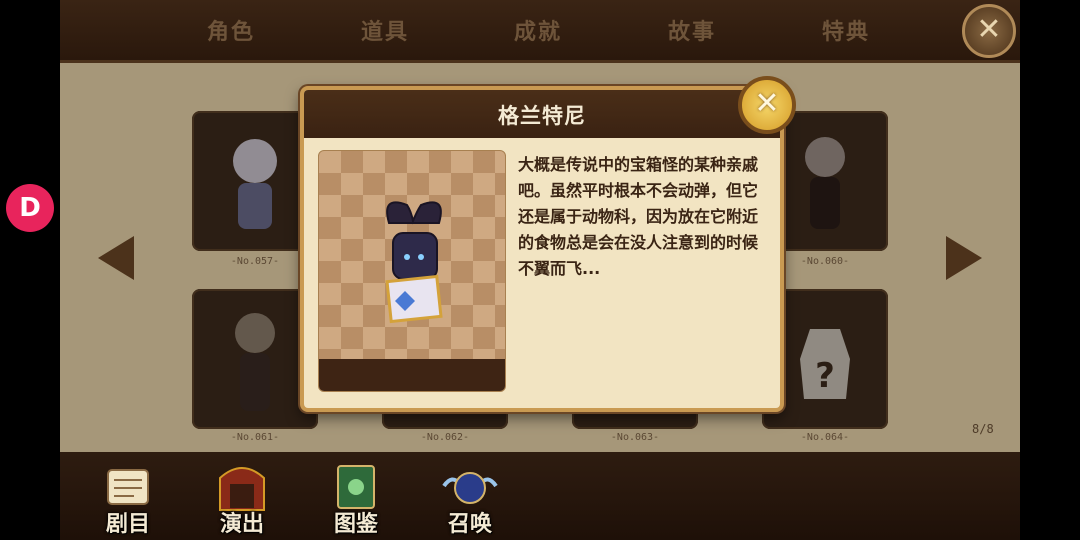 This screenshot has height=540, width=1080. I want to click on dialog-header: 格兰特尼, so click(542, 114).